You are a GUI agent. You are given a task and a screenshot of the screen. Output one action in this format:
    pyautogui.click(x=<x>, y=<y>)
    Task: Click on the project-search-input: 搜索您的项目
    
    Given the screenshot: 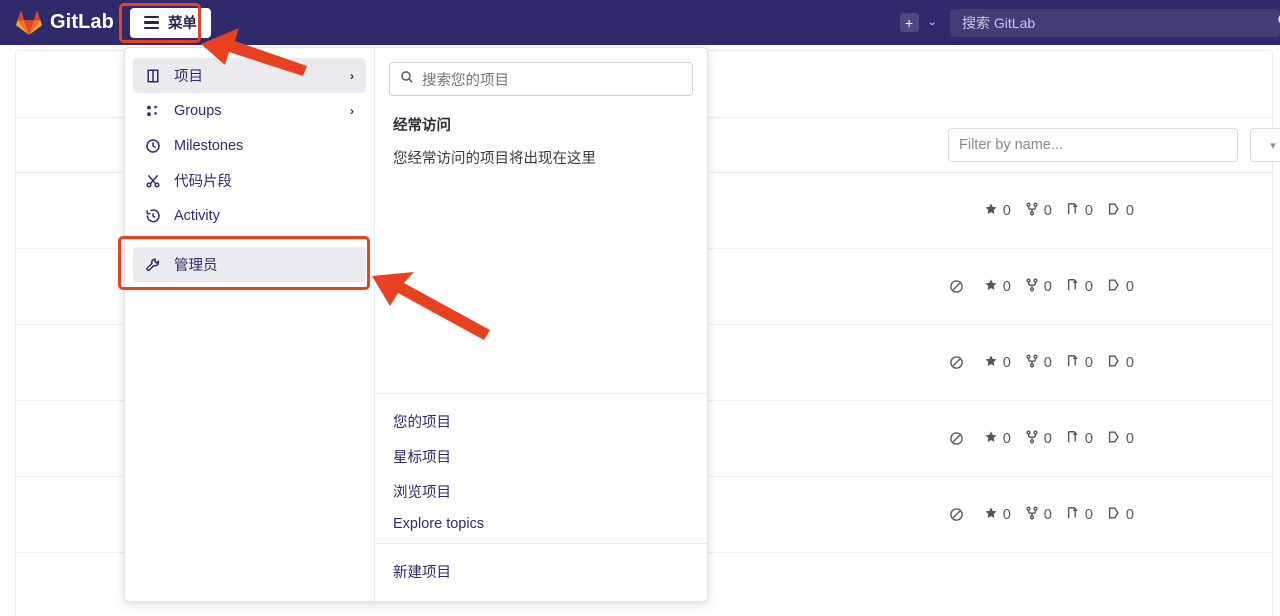 What is the action you would take?
    pyautogui.click(x=541, y=79)
    